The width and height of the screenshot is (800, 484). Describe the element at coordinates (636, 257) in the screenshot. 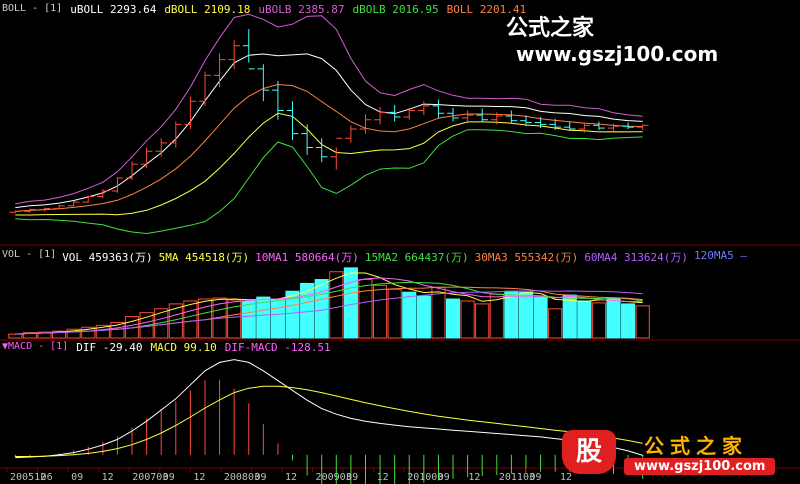

I see `legend-60ma4: 60MA4 313624(万)` at that location.